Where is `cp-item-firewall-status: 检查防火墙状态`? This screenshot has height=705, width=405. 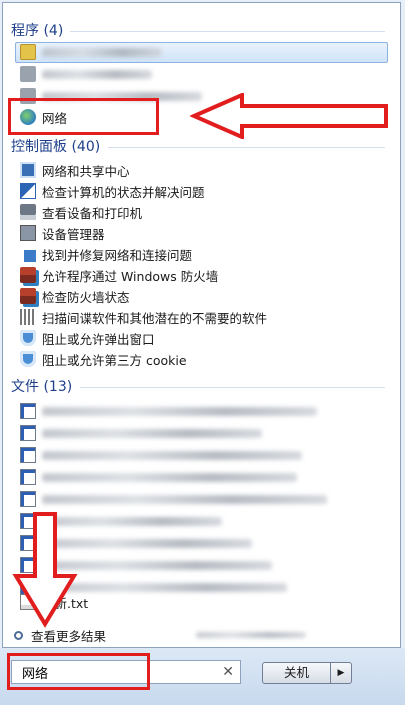 cp-item-firewall-status: 检查防火墙状态 is located at coordinates (202, 296).